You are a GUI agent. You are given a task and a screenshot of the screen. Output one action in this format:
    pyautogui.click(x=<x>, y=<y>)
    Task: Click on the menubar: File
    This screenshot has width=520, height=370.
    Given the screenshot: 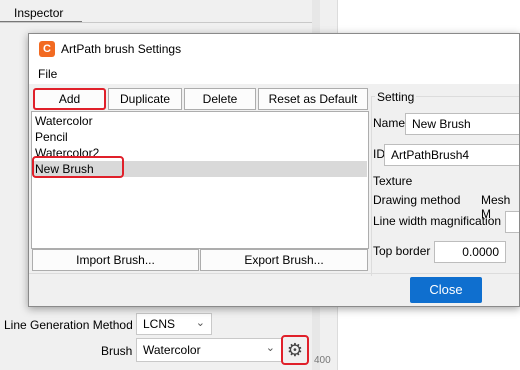 What is the action you would take?
    pyautogui.click(x=274, y=74)
    